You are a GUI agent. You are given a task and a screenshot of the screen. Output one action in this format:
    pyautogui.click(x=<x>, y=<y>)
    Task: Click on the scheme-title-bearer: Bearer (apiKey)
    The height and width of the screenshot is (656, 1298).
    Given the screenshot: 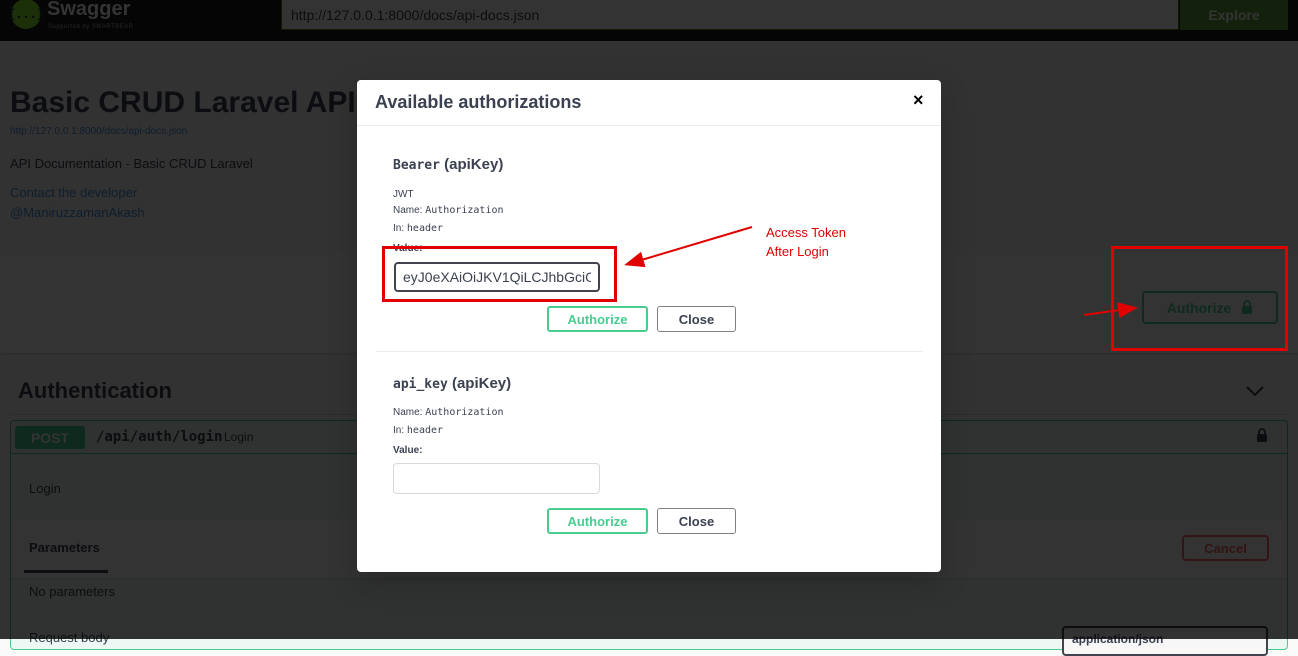 What is the action you would take?
    pyautogui.click(x=448, y=164)
    